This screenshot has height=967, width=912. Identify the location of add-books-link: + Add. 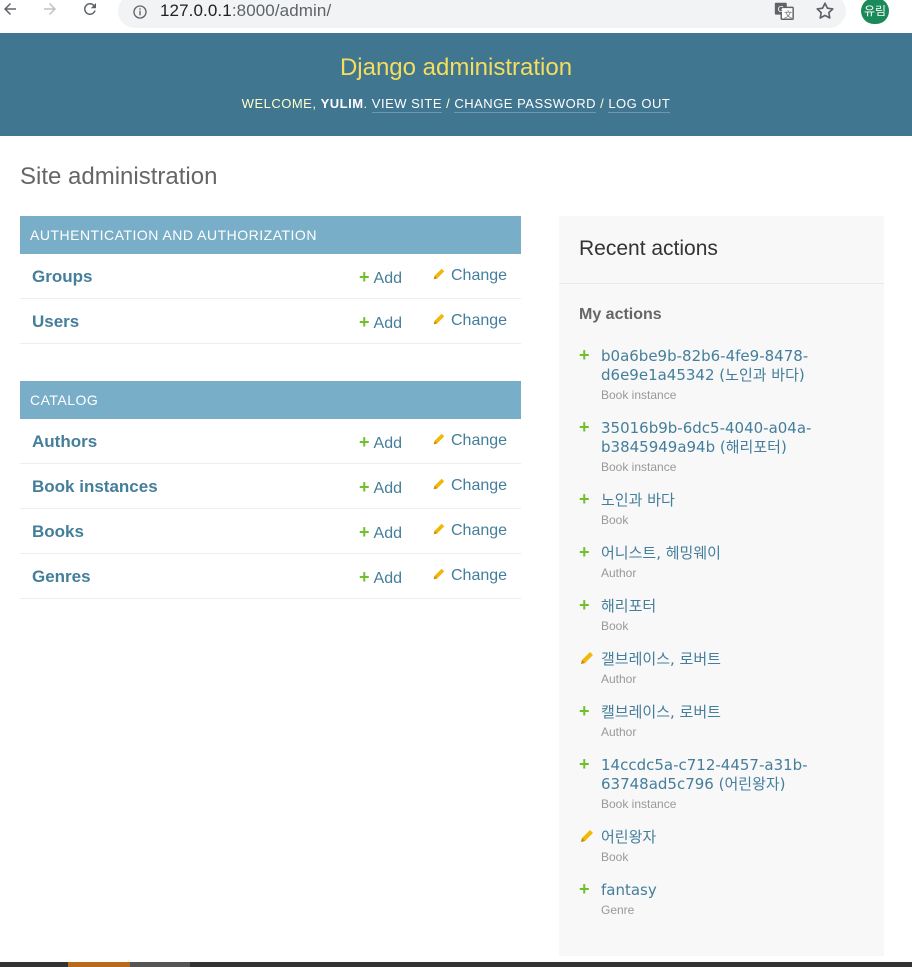
(380, 532).